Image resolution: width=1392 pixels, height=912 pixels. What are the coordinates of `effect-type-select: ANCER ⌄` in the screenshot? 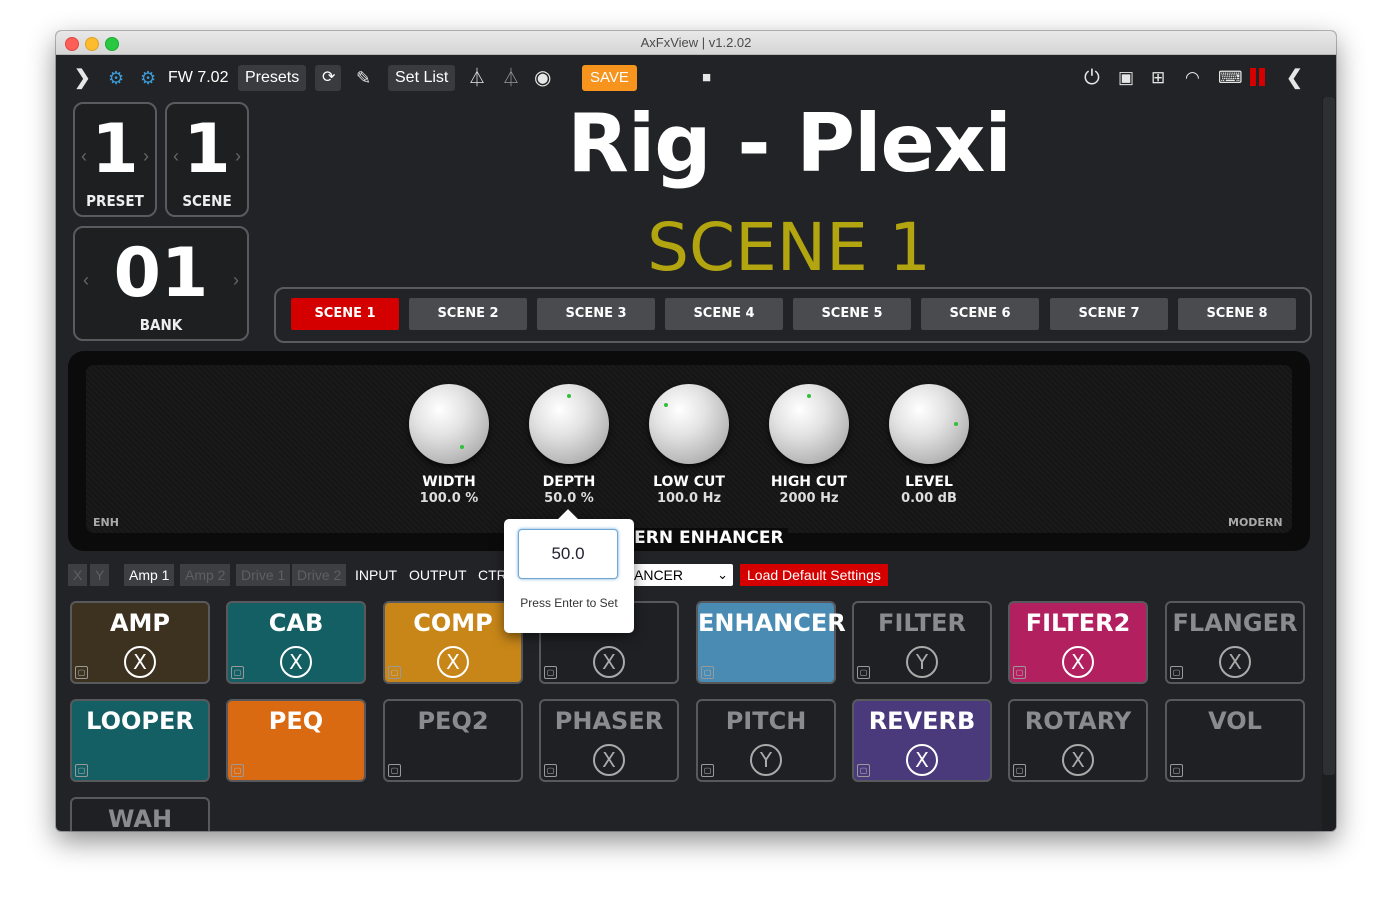 It's located at (682, 575).